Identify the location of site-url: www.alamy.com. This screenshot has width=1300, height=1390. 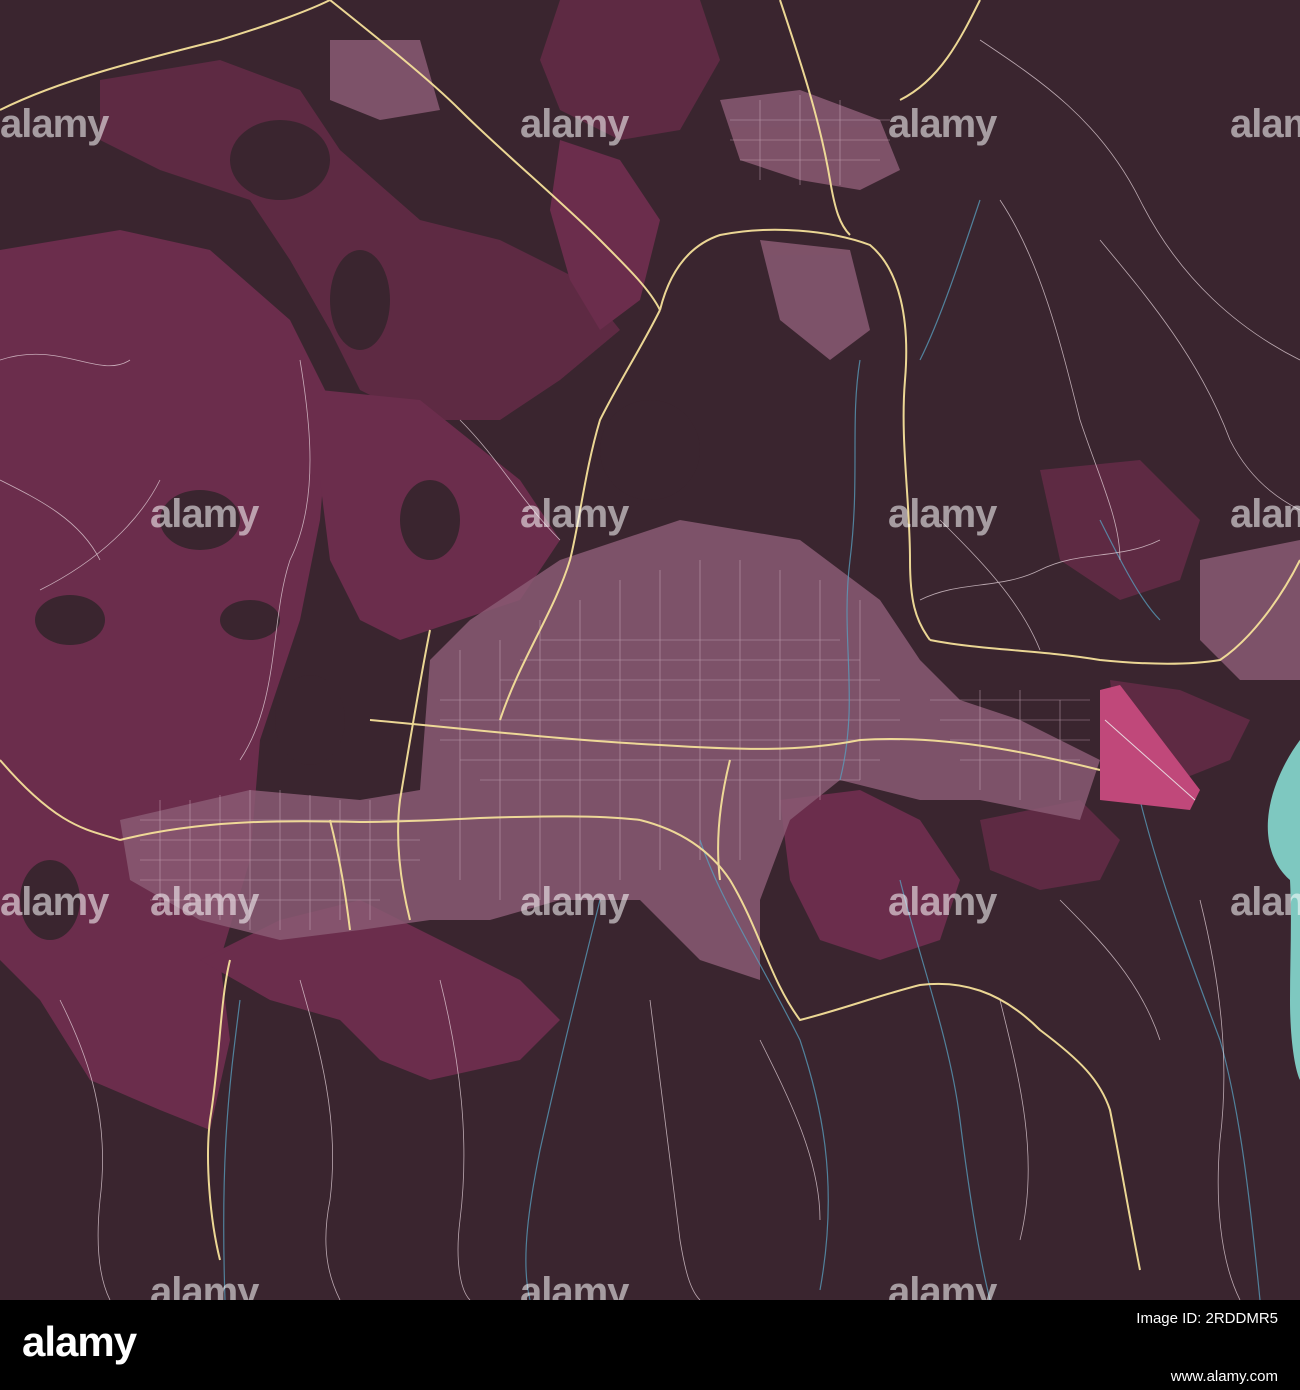
(1224, 1376).